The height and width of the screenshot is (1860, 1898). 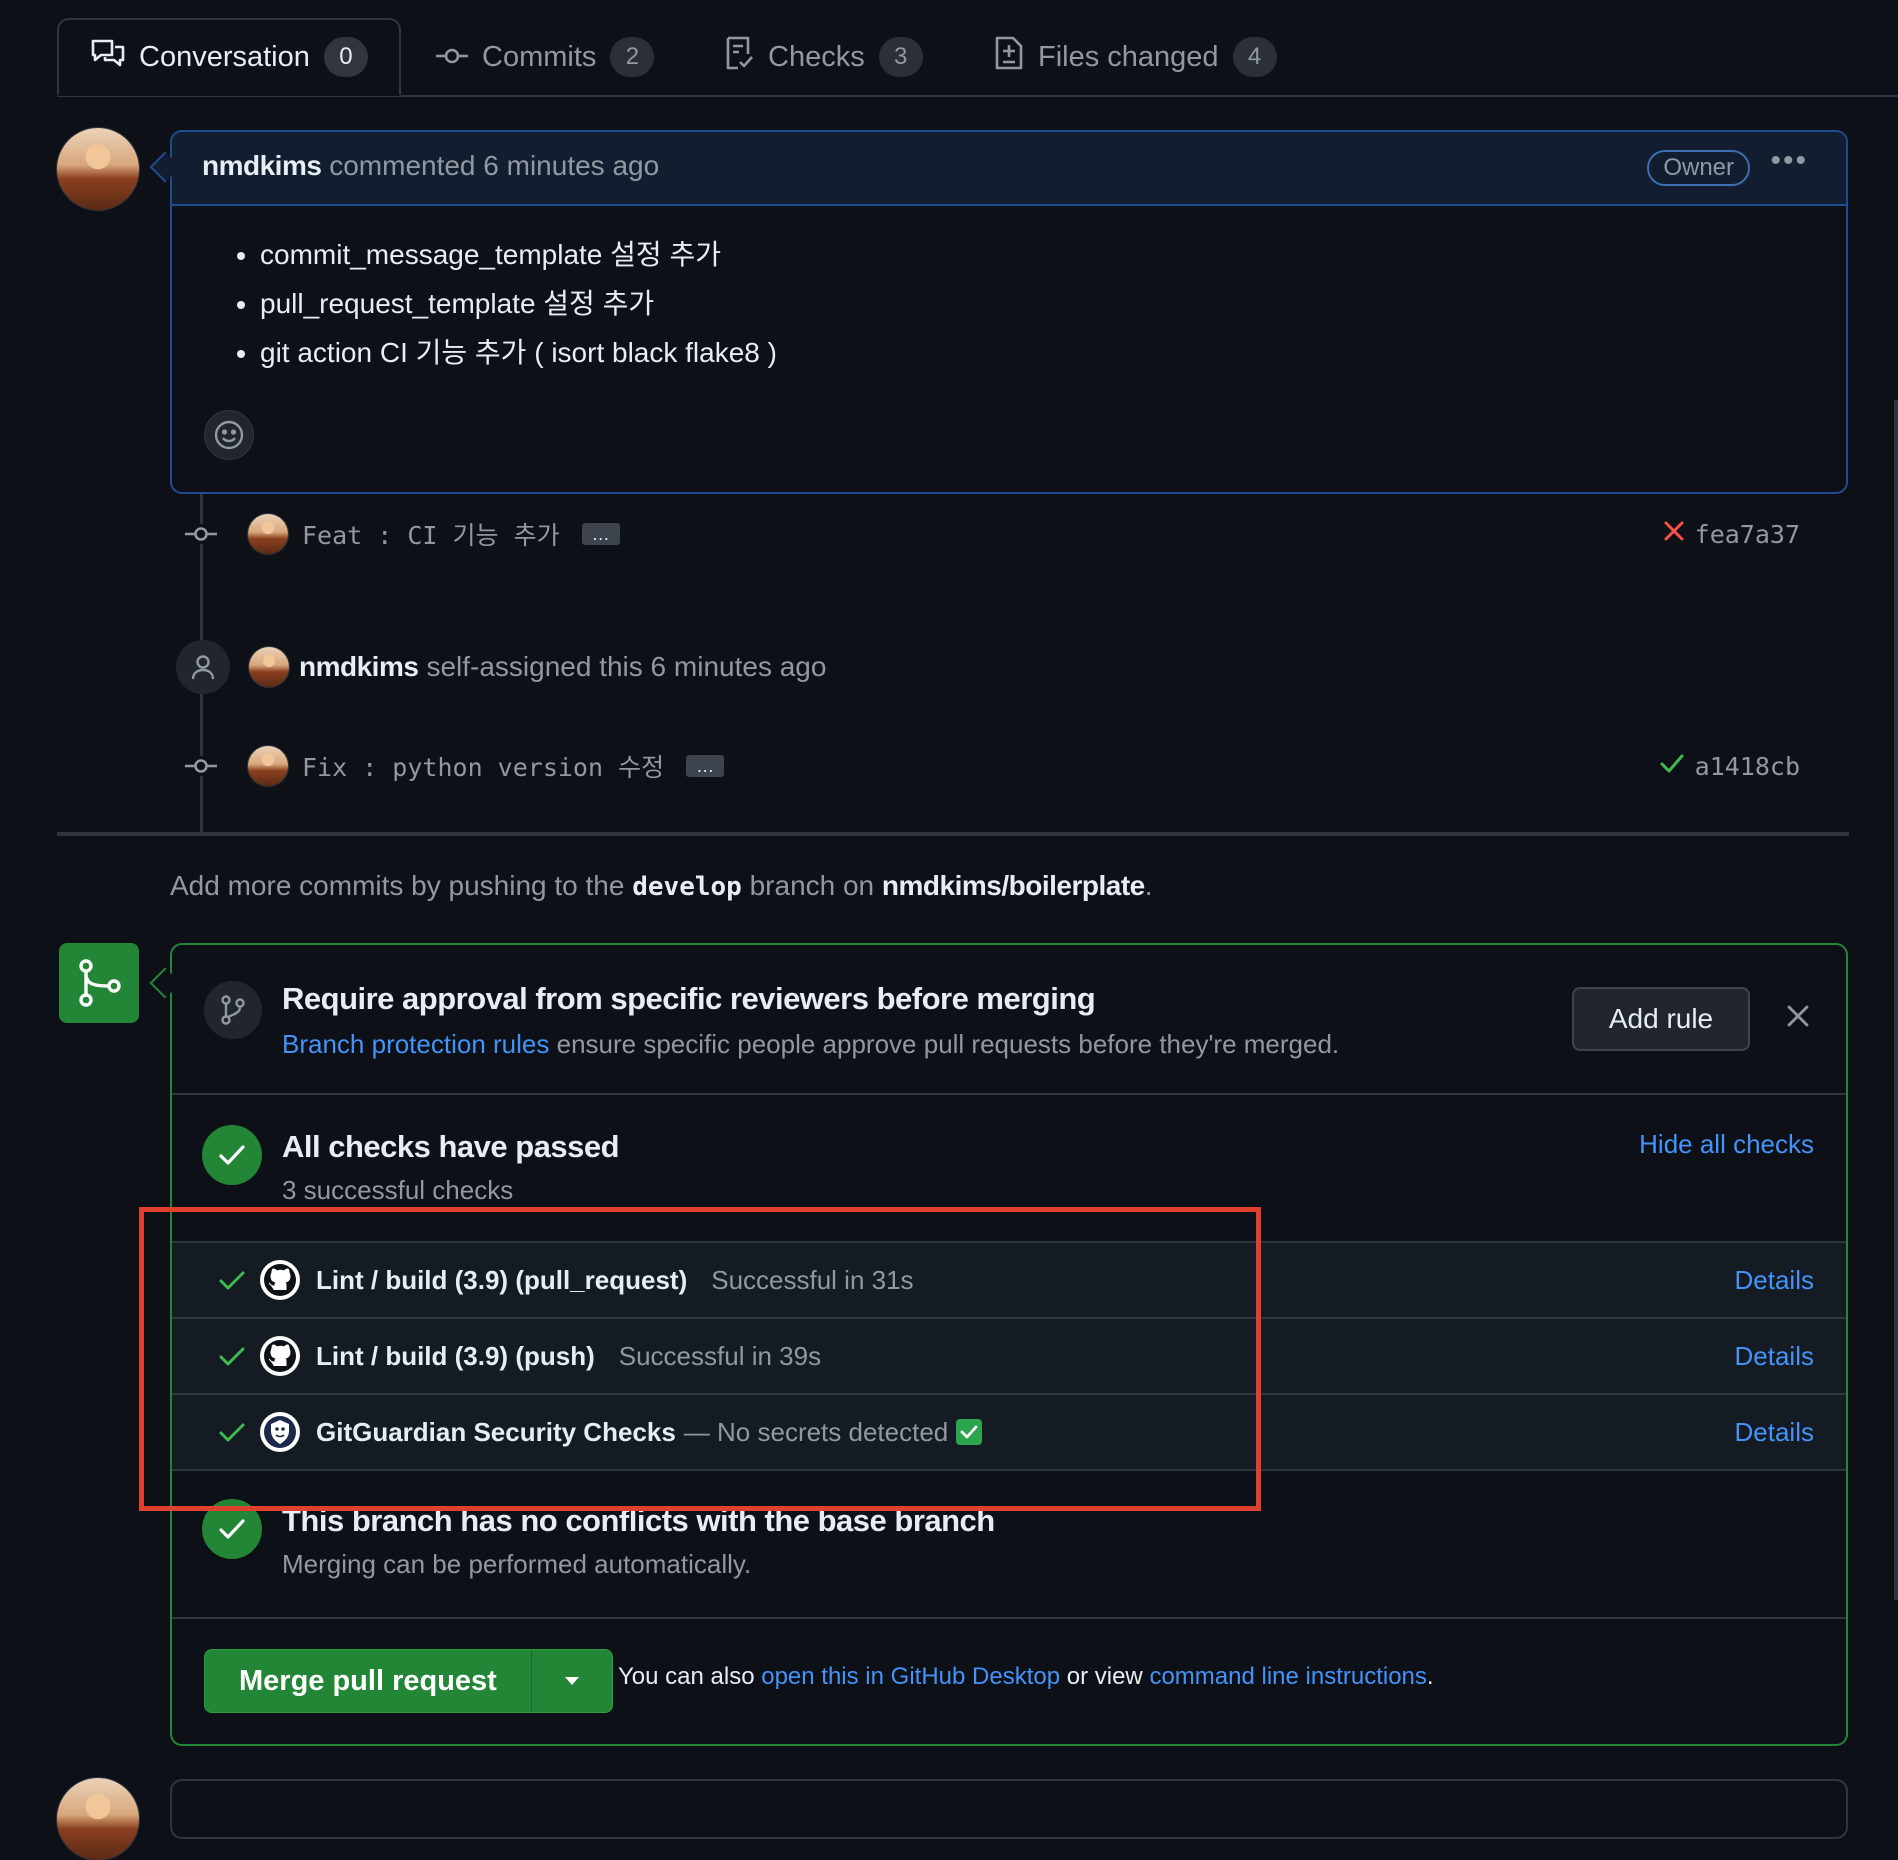 I want to click on tab-label: Files changed, so click(x=1128, y=56).